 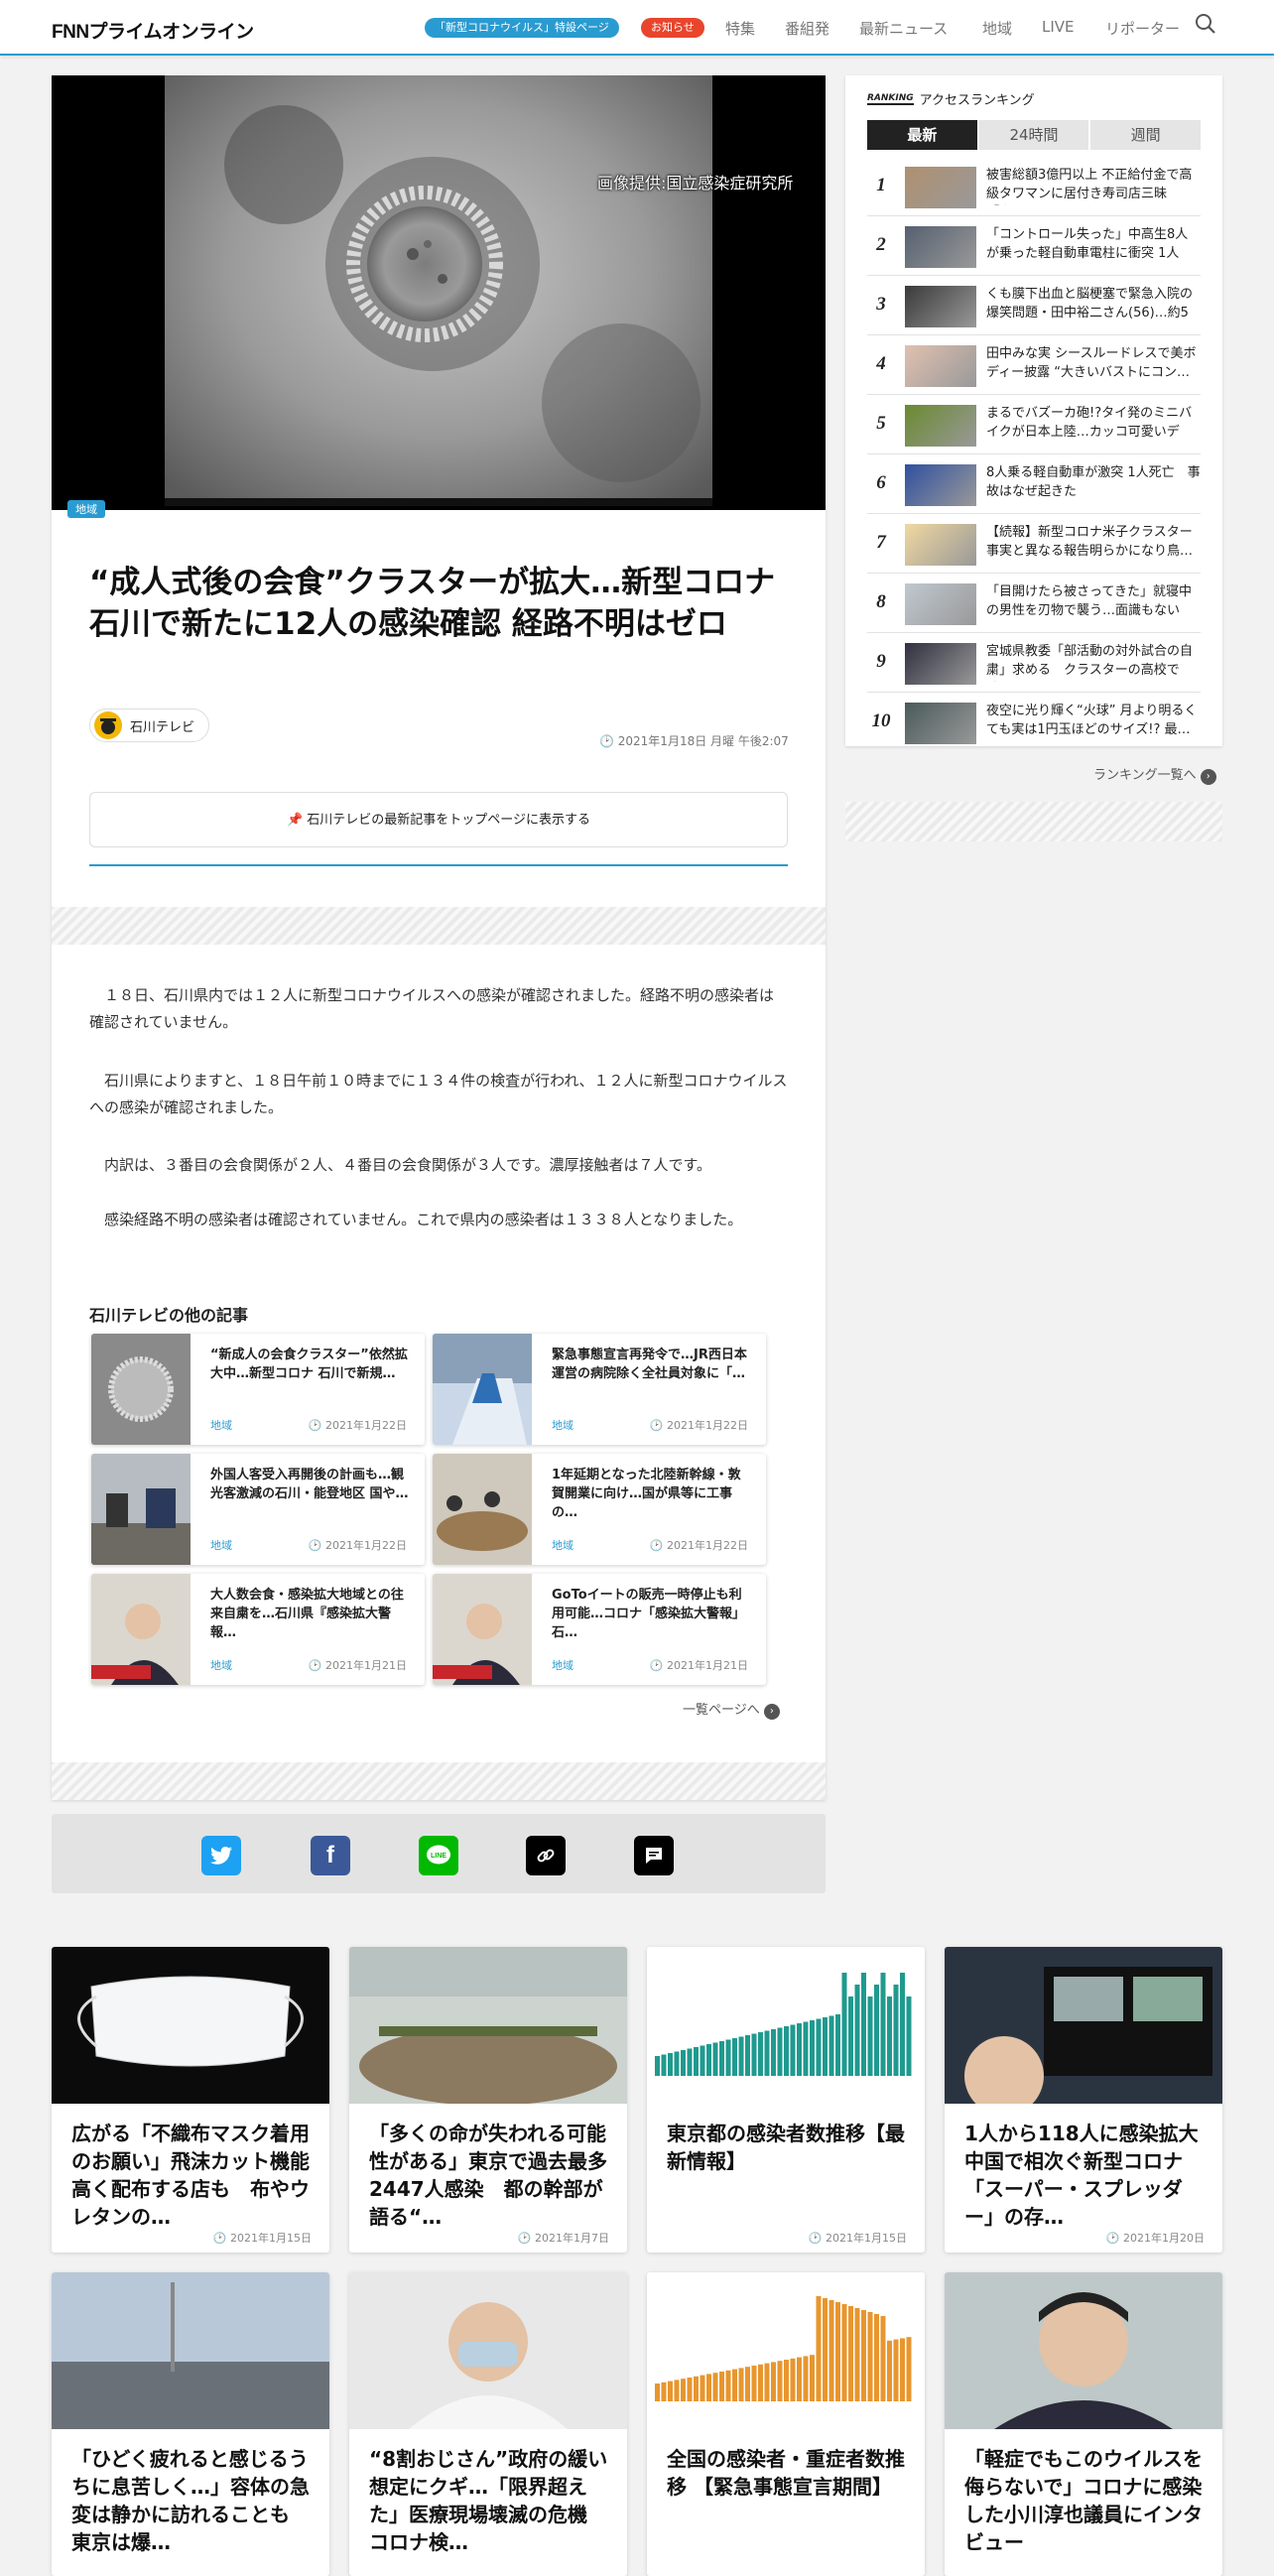 I want to click on ranking-header: RANKING アクセスランキング, so click(x=951, y=99).